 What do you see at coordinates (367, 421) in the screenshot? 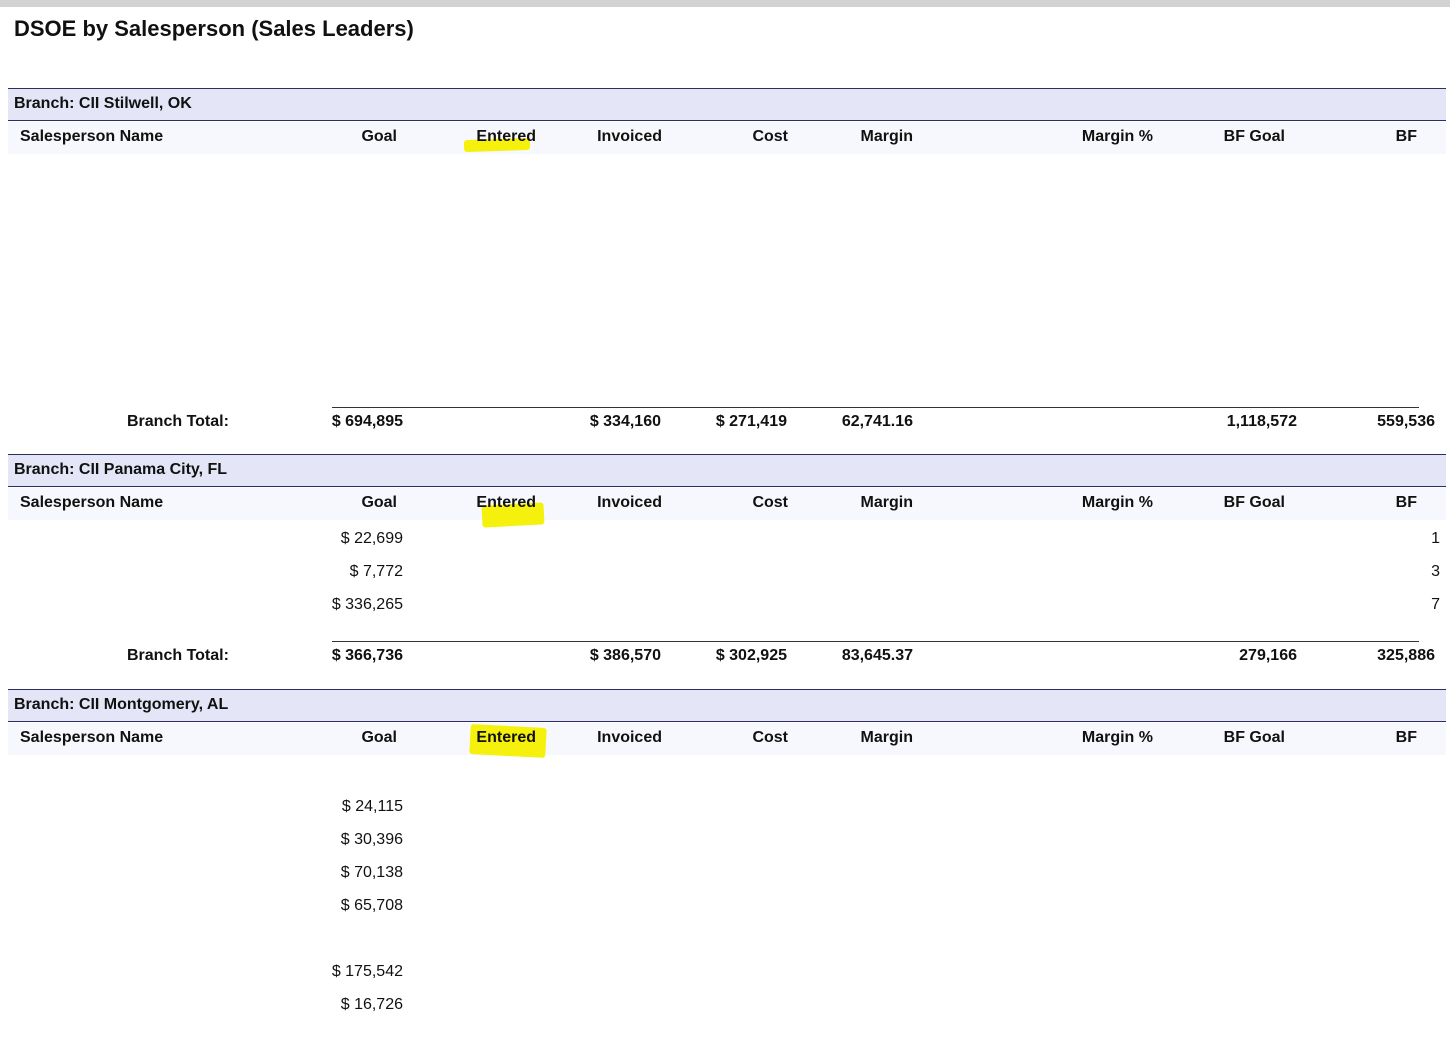
I see `total-goal: $ 694,895` at bounding box center [367, 421].